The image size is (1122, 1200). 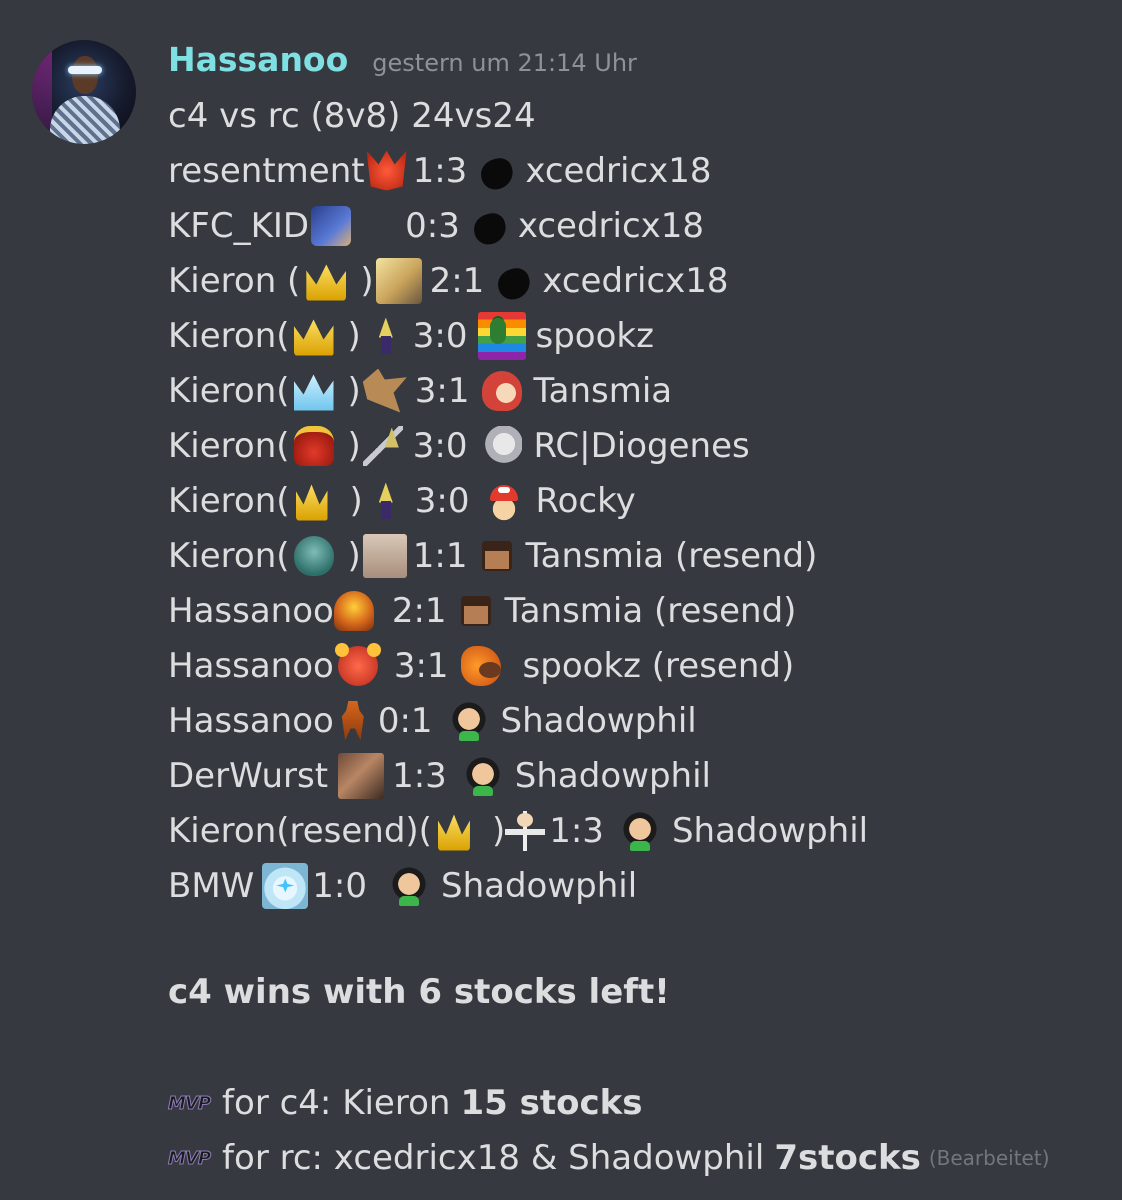 I want to click on edited-label: (Bearbeitet), so click(x=989, y=1158).